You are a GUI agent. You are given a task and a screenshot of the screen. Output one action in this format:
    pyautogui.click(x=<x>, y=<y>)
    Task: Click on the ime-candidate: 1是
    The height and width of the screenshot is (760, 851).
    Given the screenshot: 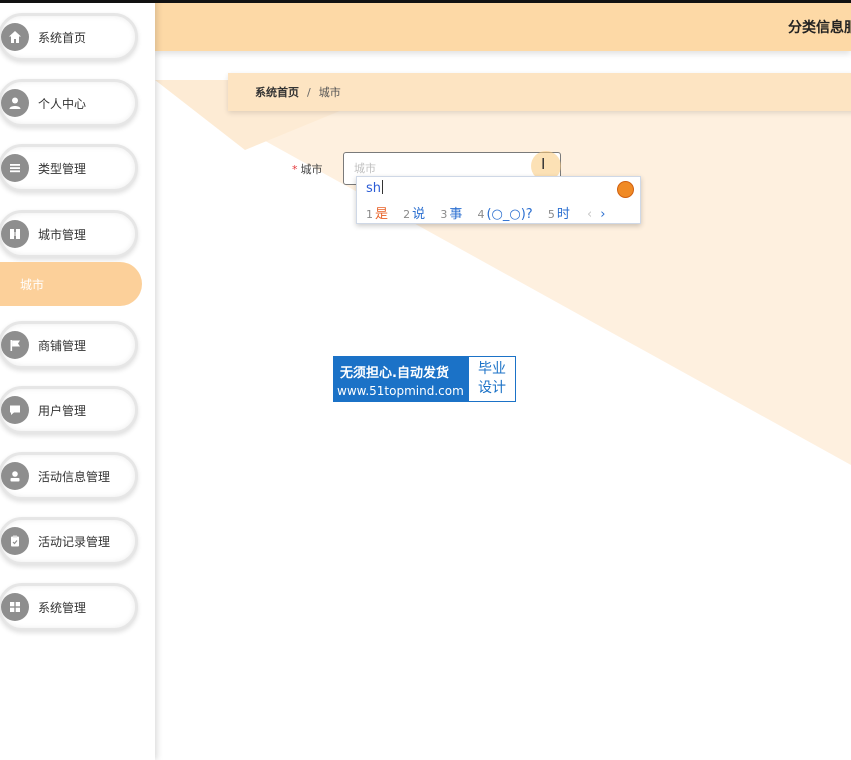 What is the action you would take?
    pyautogui.click(x=377, y=214)
    